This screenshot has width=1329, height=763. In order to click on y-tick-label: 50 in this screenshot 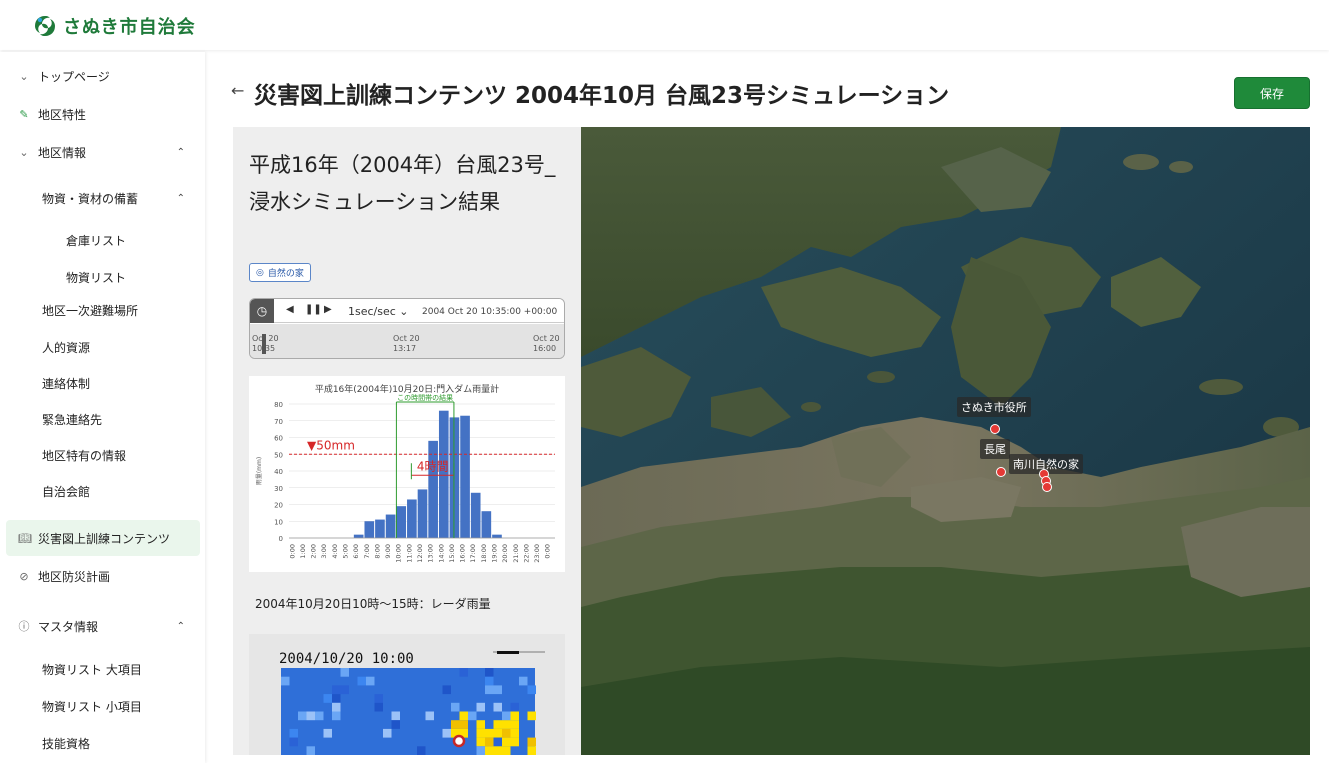, I will do `click(278, 455)`.